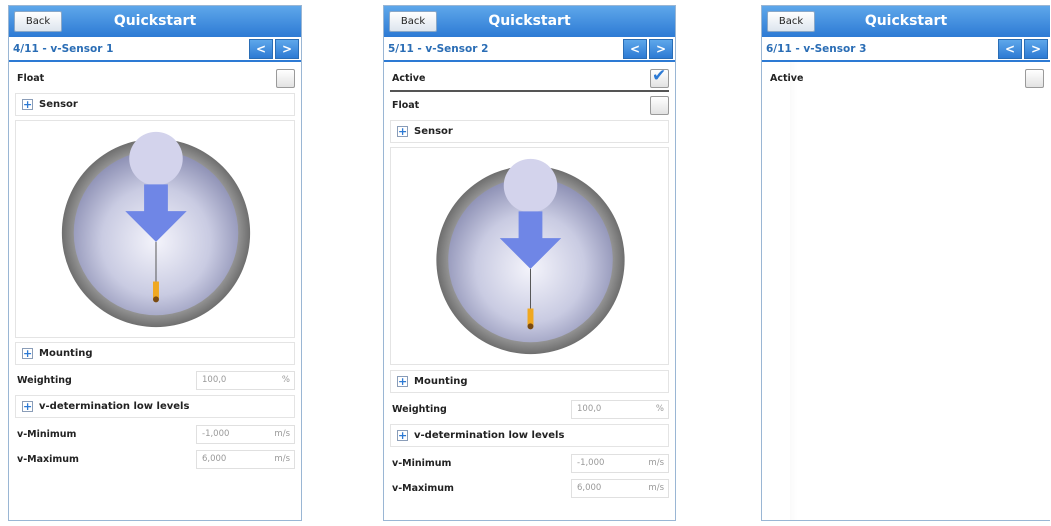 The height and width of the screenshot is (526, 1051). Describe the element at coordinates (816, 49) in the screenshot. I see `step-label: 6/11 - v-Sensor 3` at that location.